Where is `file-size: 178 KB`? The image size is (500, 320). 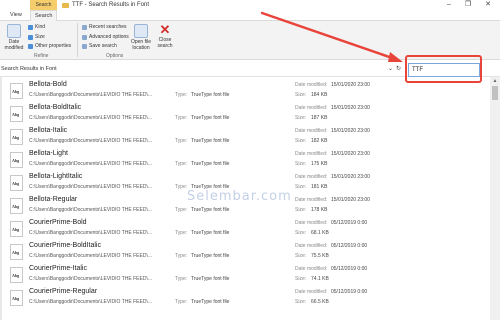
file-size: 178 KB is located at coordinates (319, 210).